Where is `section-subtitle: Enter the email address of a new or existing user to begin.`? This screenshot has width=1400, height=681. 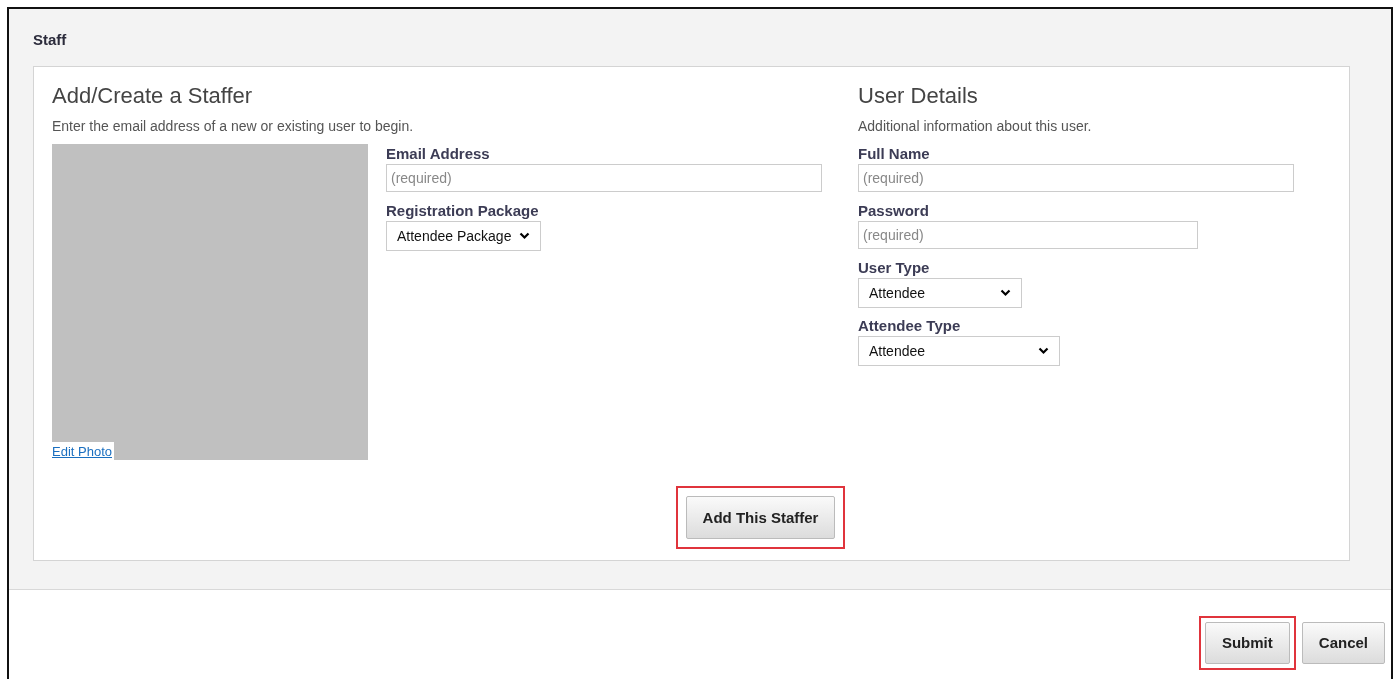 section-subtitle: Enter the email address of a new or existing user to begin. is located at coordinates (233, 126).